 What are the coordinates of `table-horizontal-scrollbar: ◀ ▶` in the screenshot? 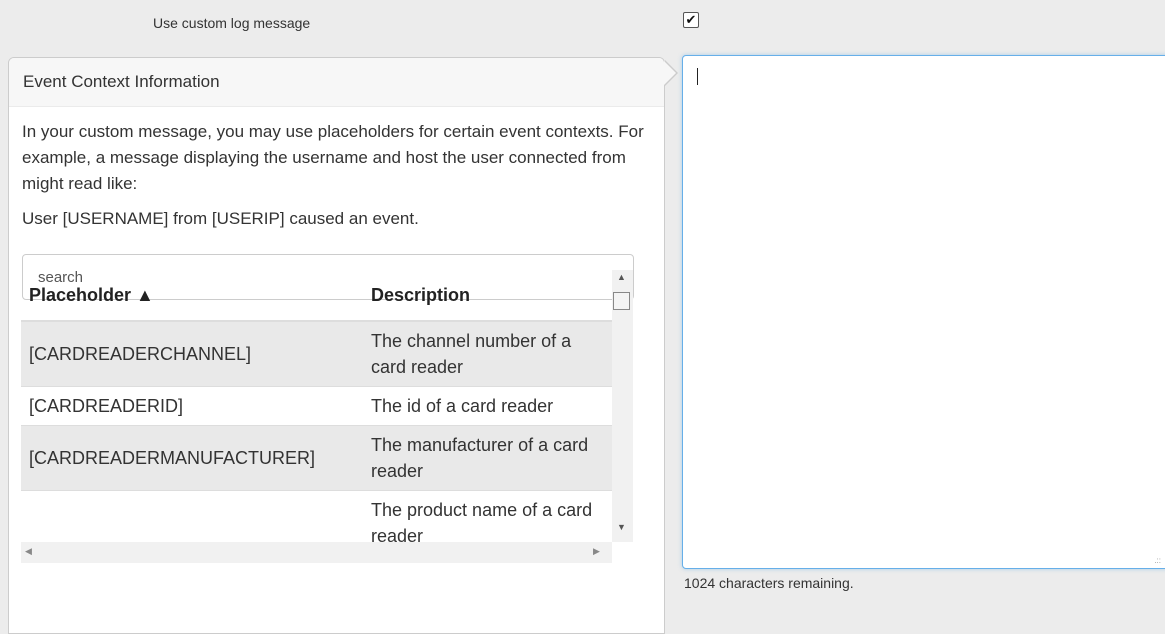 It's located at (316, 552).